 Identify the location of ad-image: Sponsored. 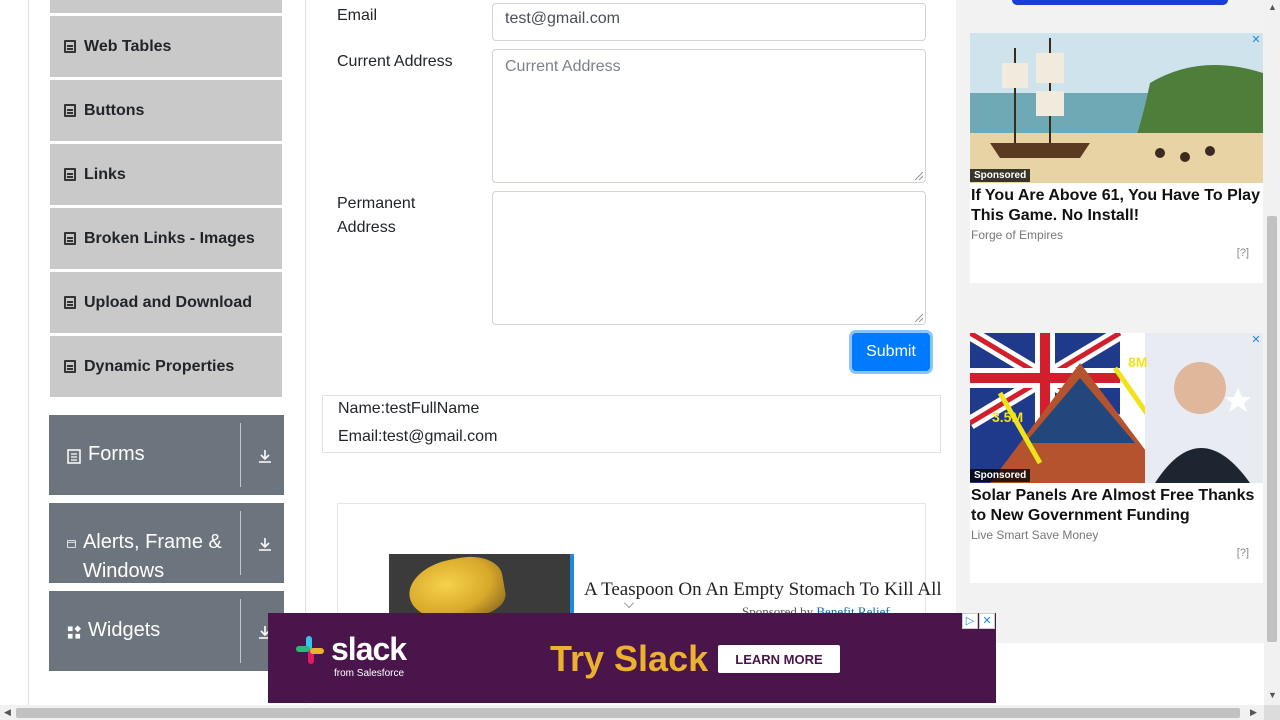
(1116, 108).